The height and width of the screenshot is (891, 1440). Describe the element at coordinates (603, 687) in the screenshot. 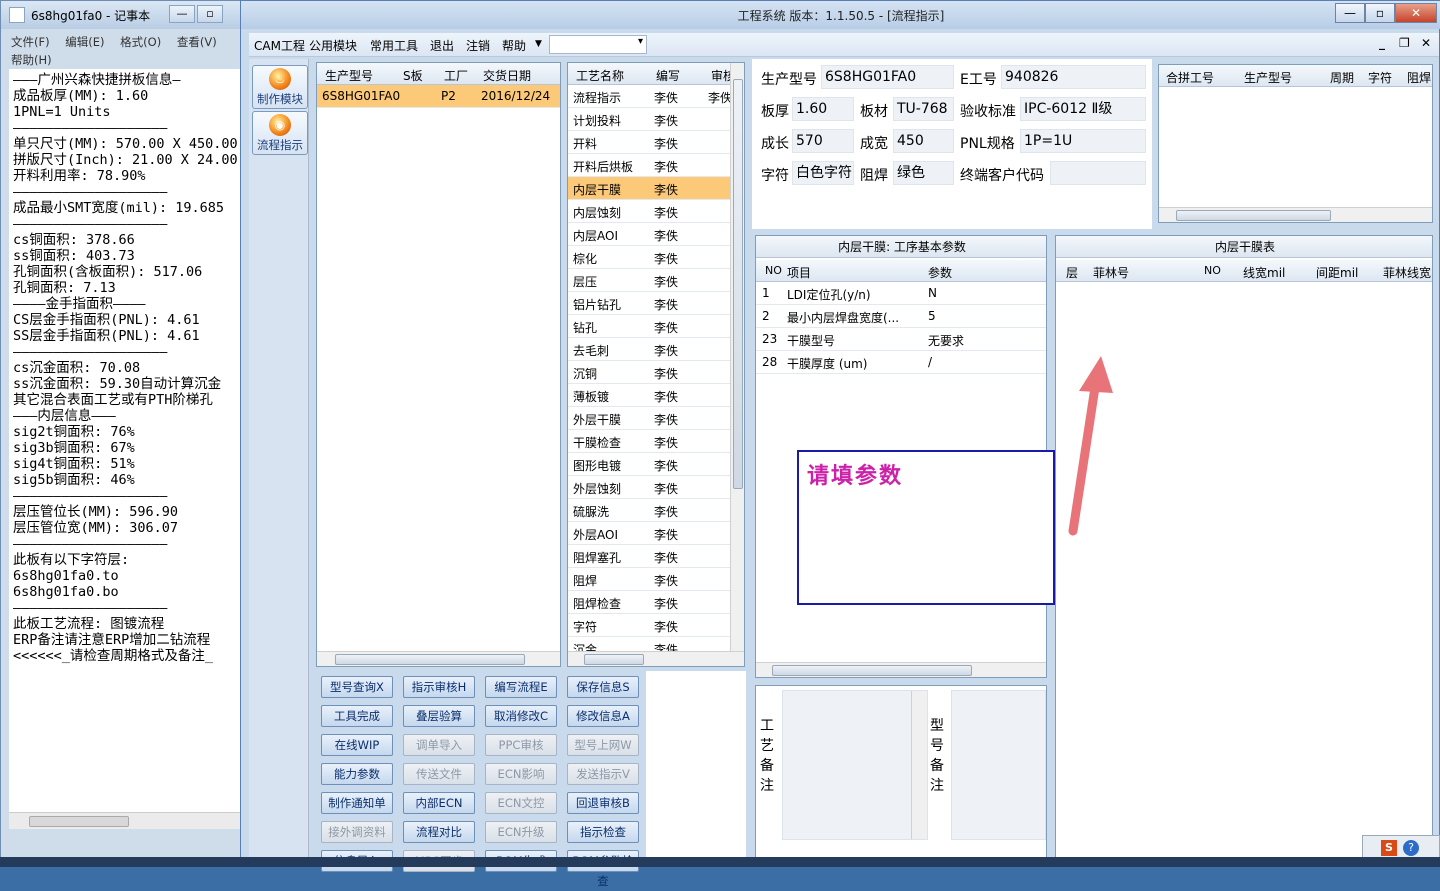

I see `action-button: 保存信息S` at that location.